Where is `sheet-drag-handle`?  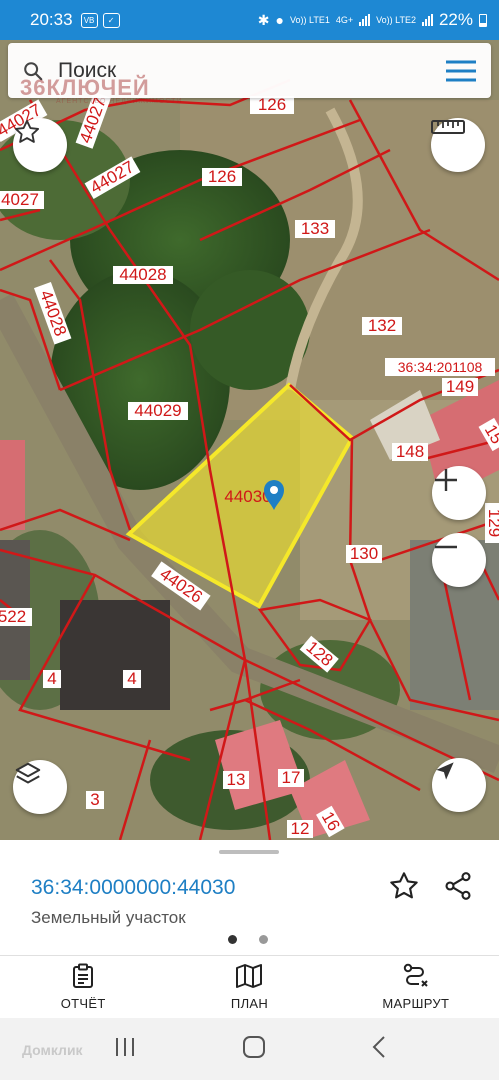 sheet-drag-handle is located at coordinates (249, 852).